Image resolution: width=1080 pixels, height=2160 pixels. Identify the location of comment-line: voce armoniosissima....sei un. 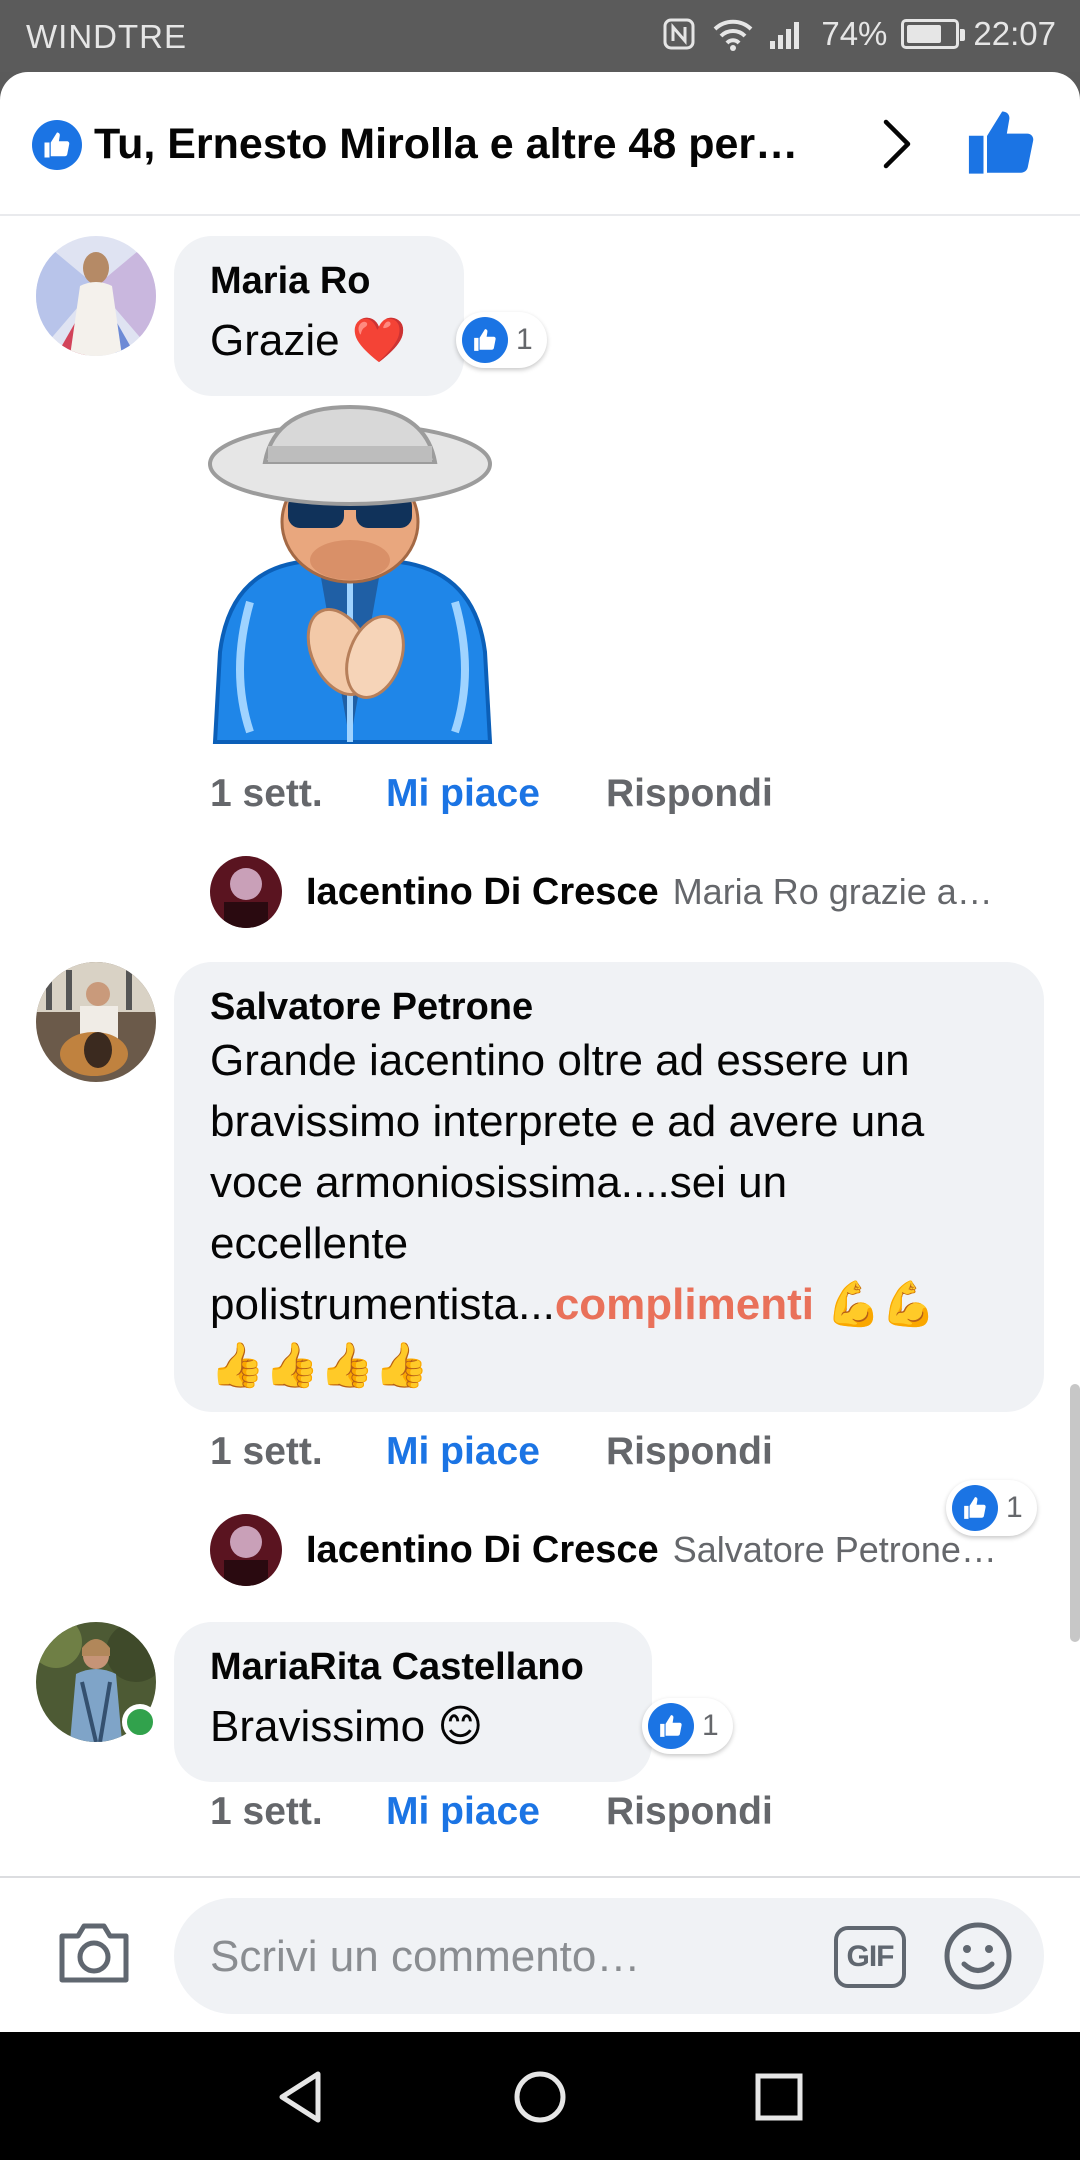
(499, 1182).